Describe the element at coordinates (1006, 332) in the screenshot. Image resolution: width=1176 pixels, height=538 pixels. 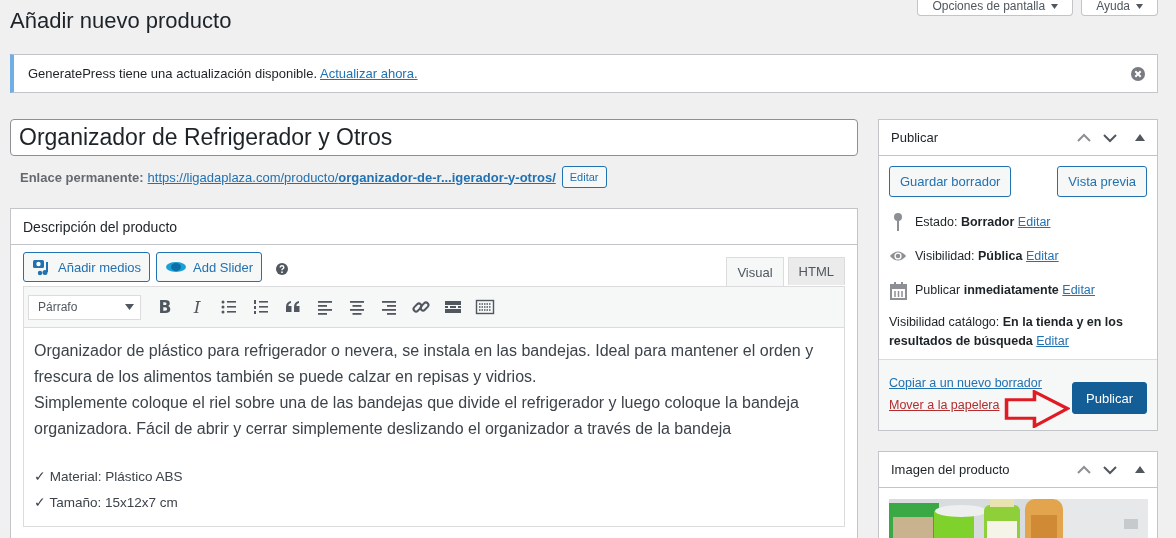
I see `catalog-visibility-text: Visibilidad catálogo: En la tienda y en los resultados de búsqueda Editar` at that location.